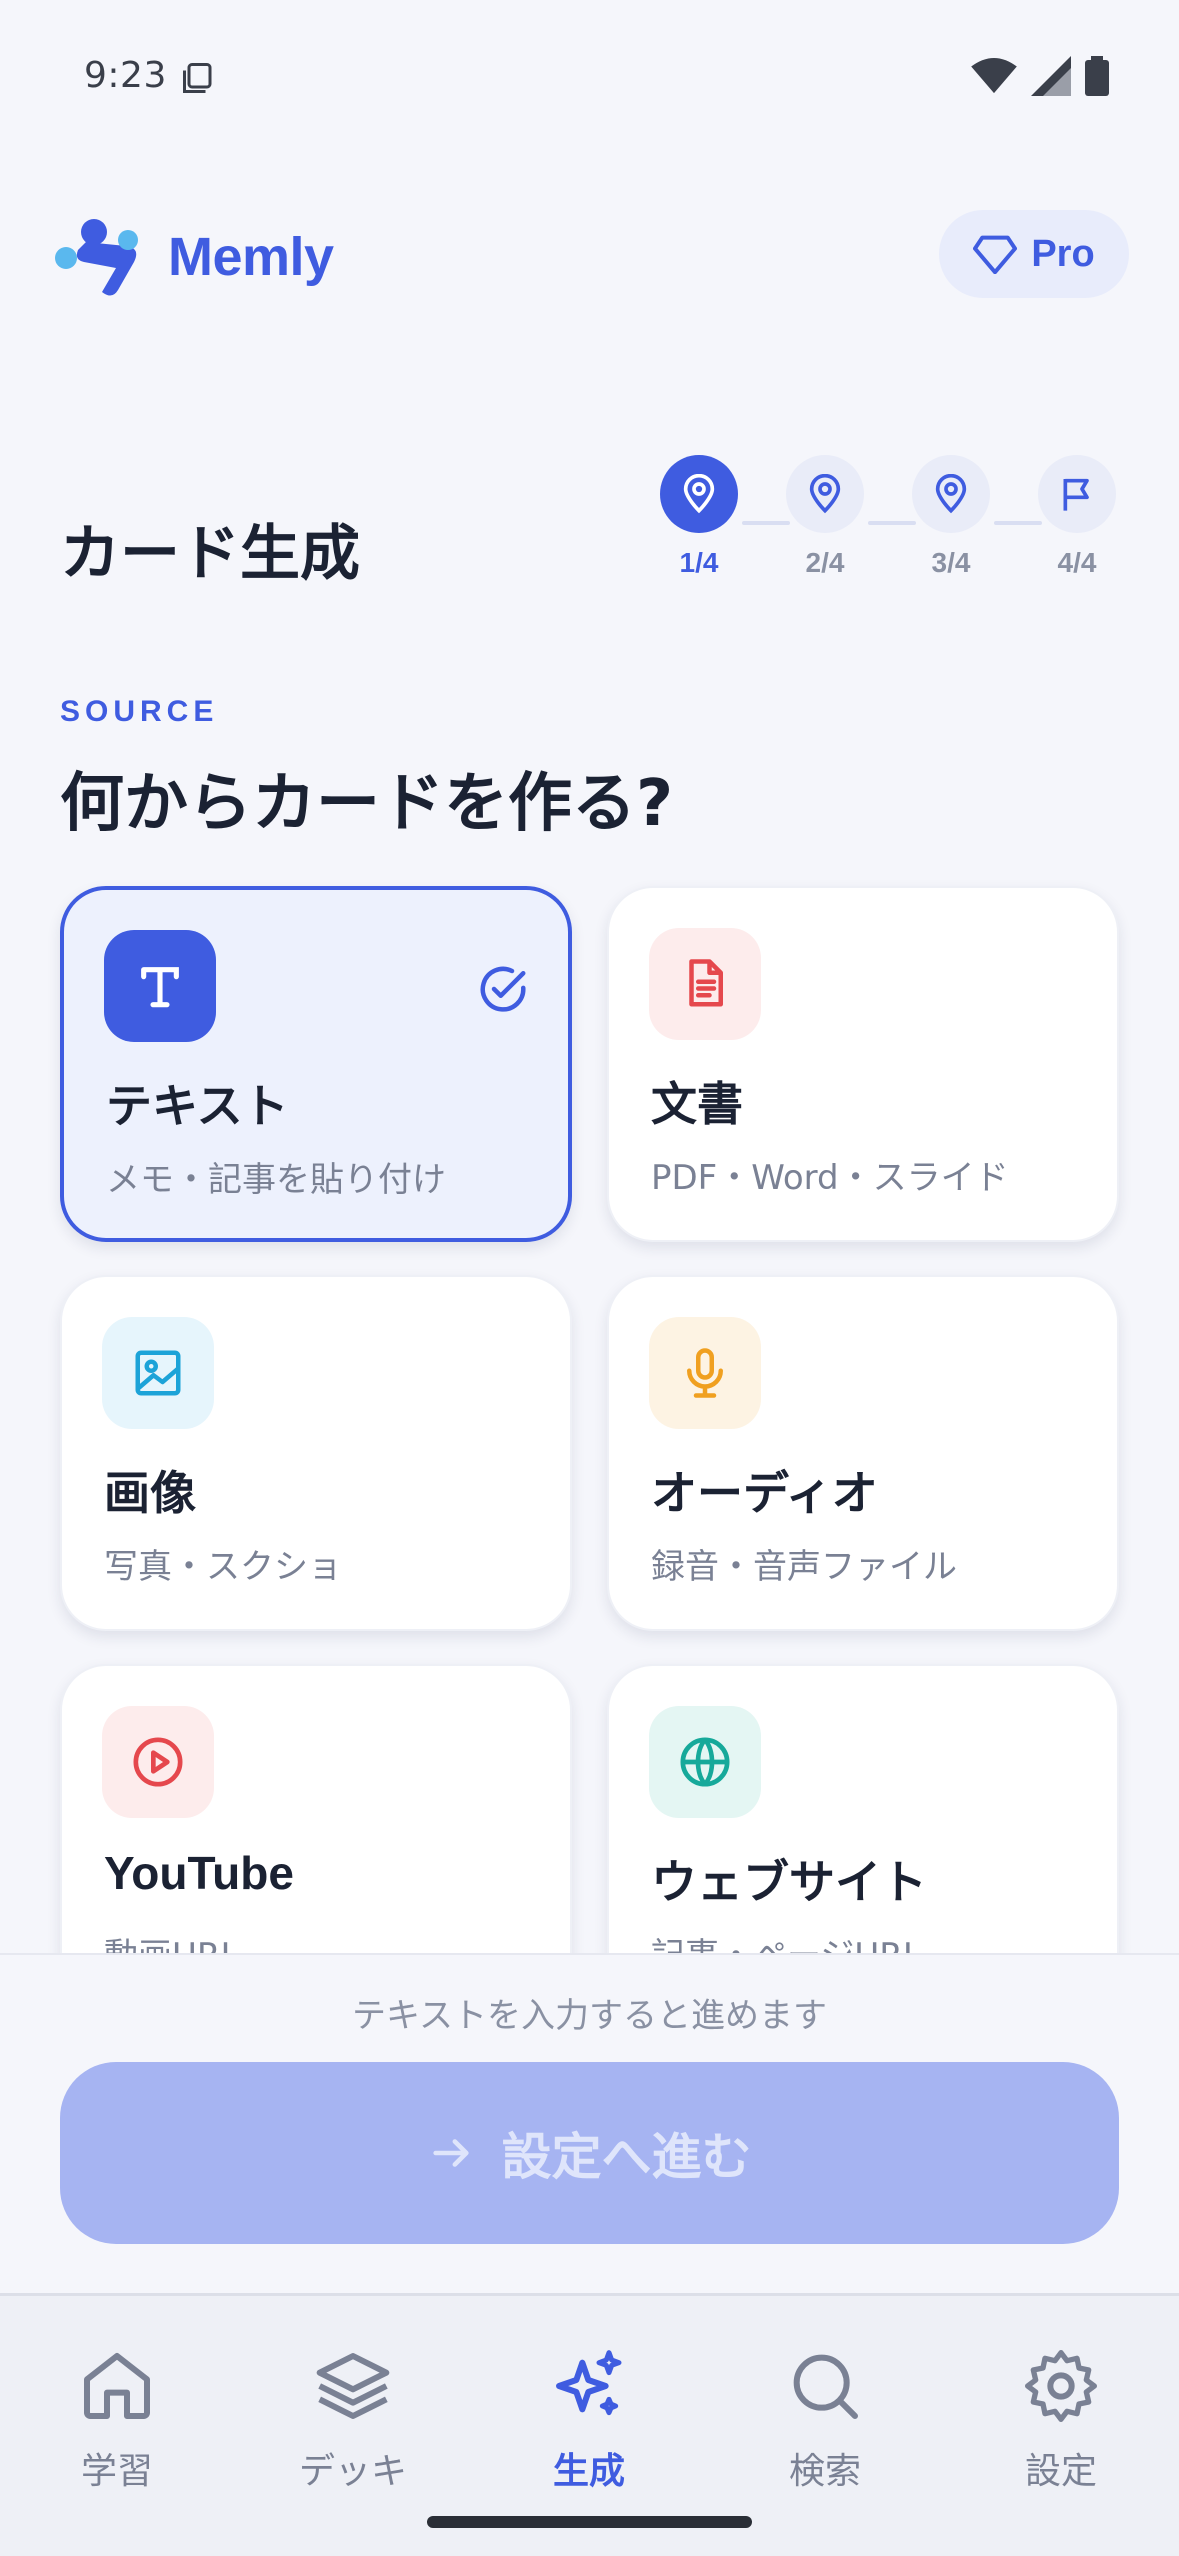 Image resolution: width=1179 pixels, height=2556 pixels. What do you see at coordinates (830, 1178) in the screenshot?
I see `source-card-subtitle: PDF・Word・スライド` at bounding box center [830, 1178].